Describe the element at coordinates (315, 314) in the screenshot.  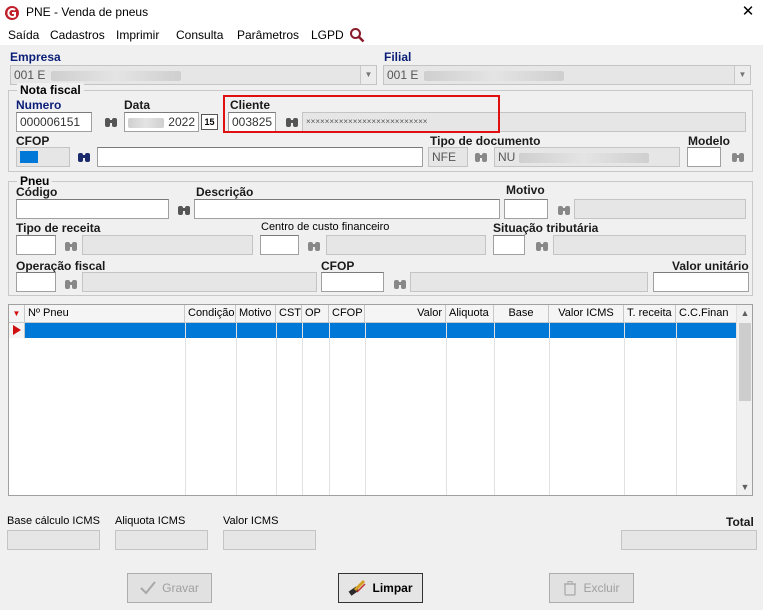
I see `column-header-op: OP` at that location.